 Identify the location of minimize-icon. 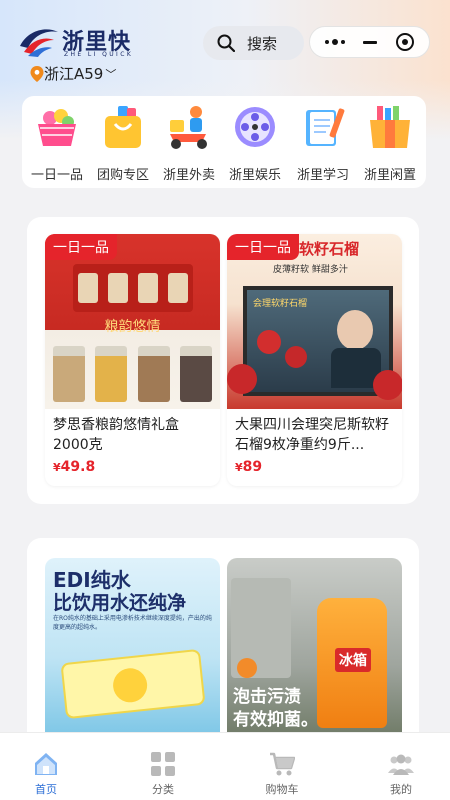
(370, 42).